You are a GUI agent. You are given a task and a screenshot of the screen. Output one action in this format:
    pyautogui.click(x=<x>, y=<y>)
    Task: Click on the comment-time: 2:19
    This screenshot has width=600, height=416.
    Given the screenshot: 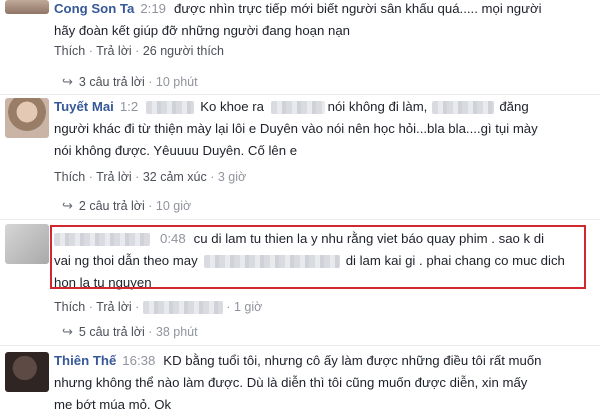 What is the action you would take?
    pyautogui.click(x=153, y=8)
    